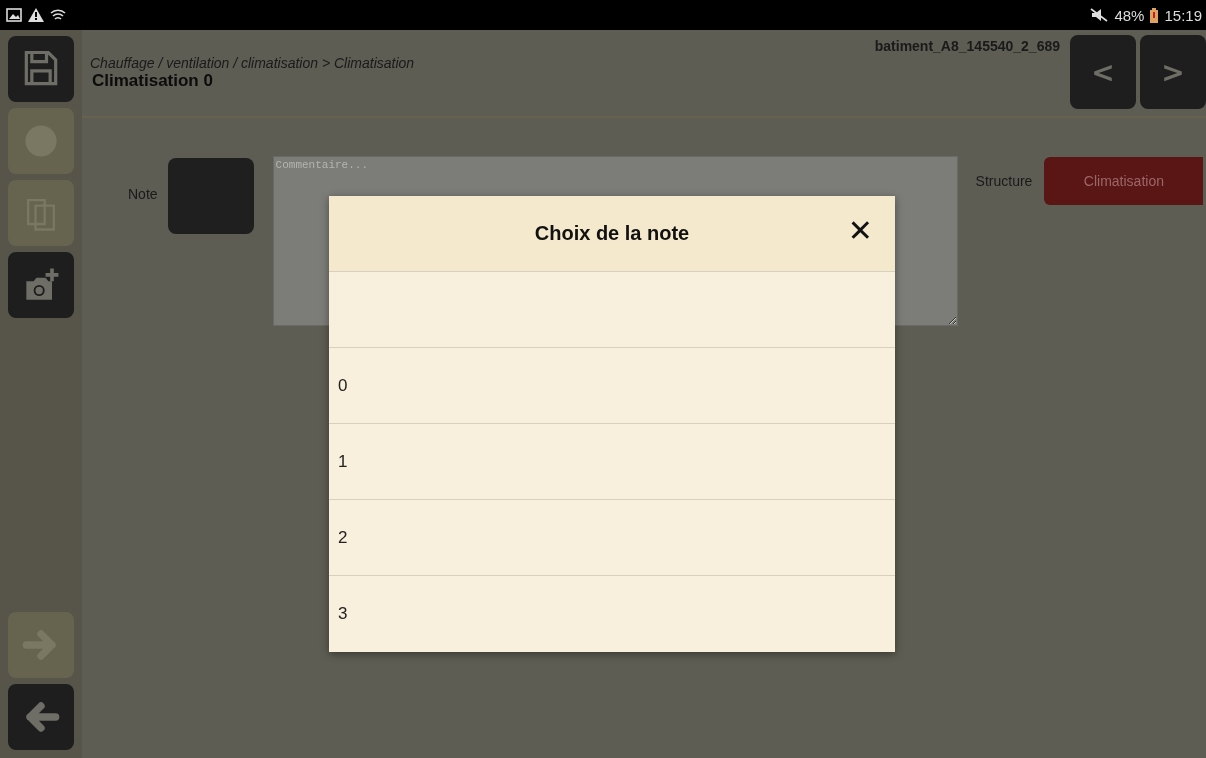 The width and height of the screenshot is (1206, 758). I want to click on battery-icon, so click(1154, 15).